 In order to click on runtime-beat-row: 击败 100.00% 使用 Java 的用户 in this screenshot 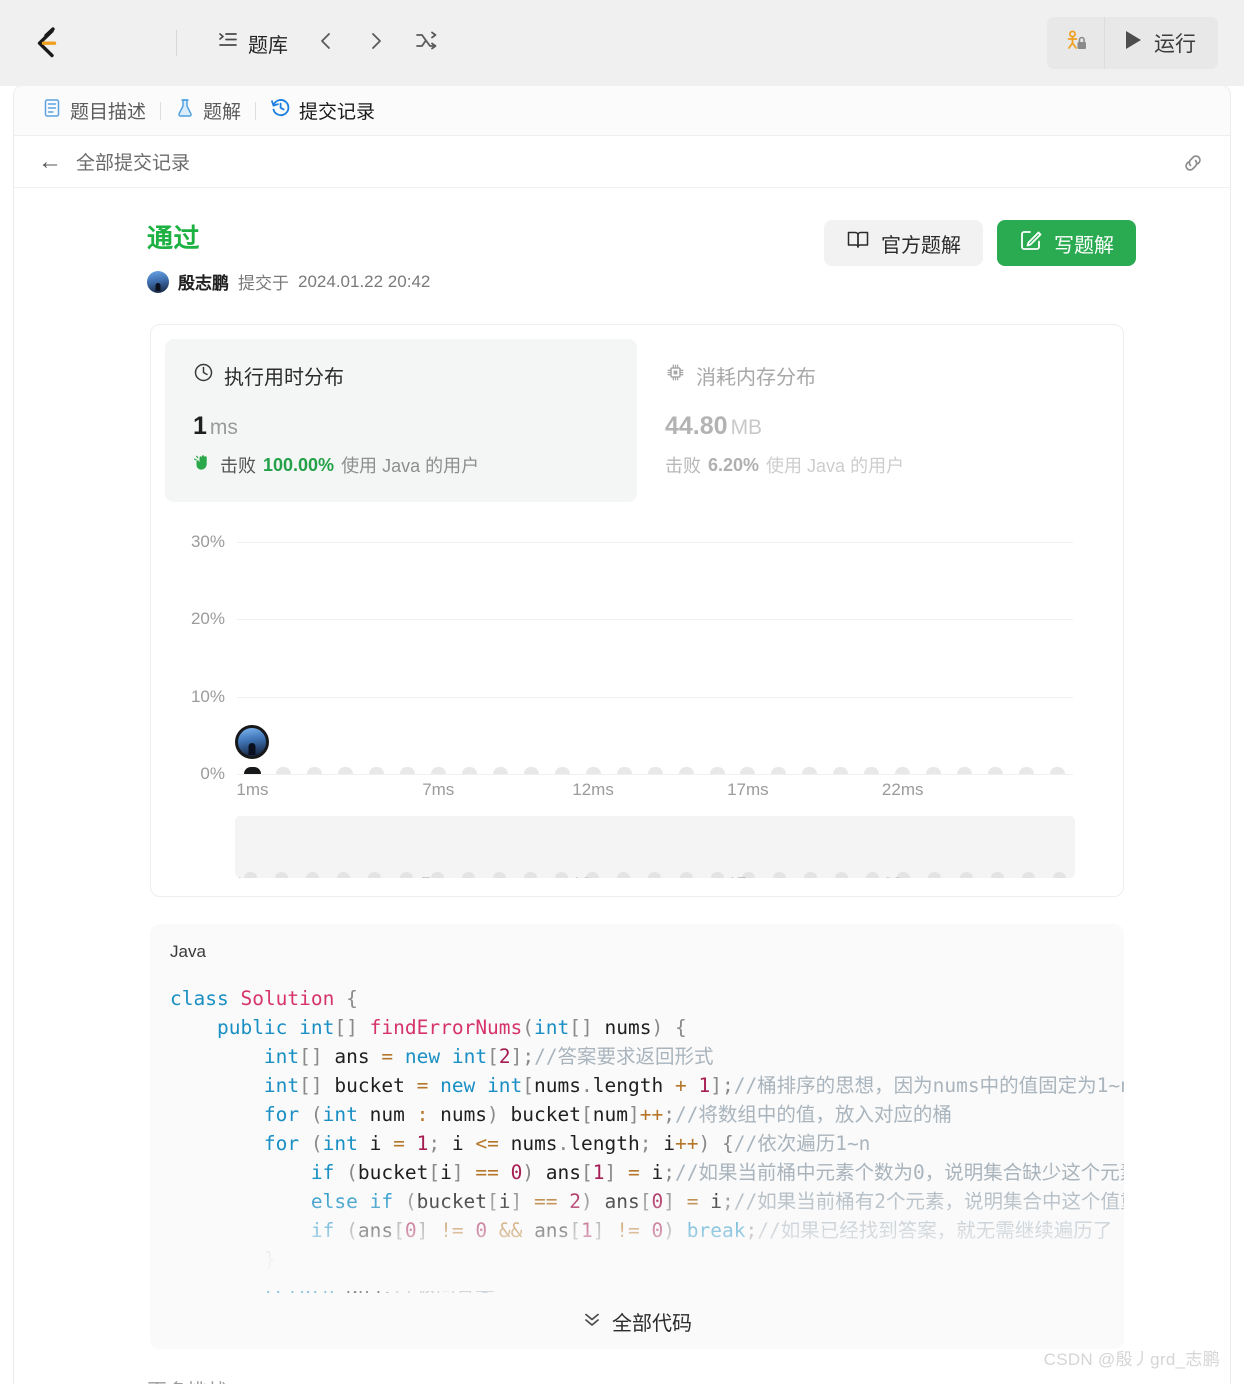, I will do `click(402, 465)`.